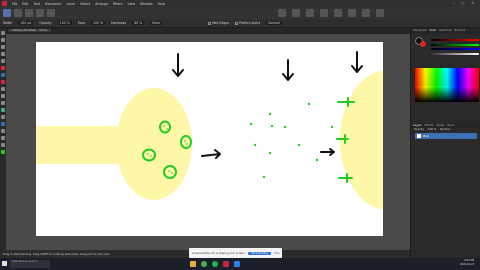 This screenshot has width=480, height=270. What do you see at coordinates (426, 136) in the screenshot?
I see `layer-name: Pixel` at bounding box center [426, 136].